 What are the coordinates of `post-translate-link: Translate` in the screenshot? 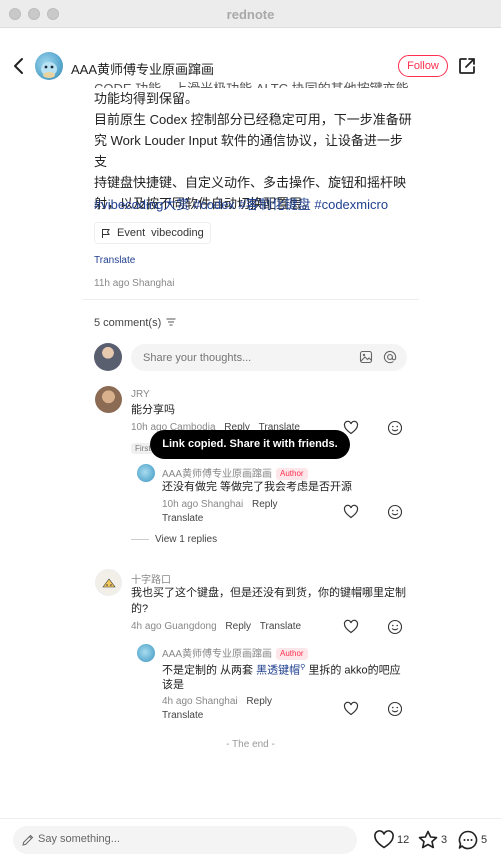 It's located at (114, 260).